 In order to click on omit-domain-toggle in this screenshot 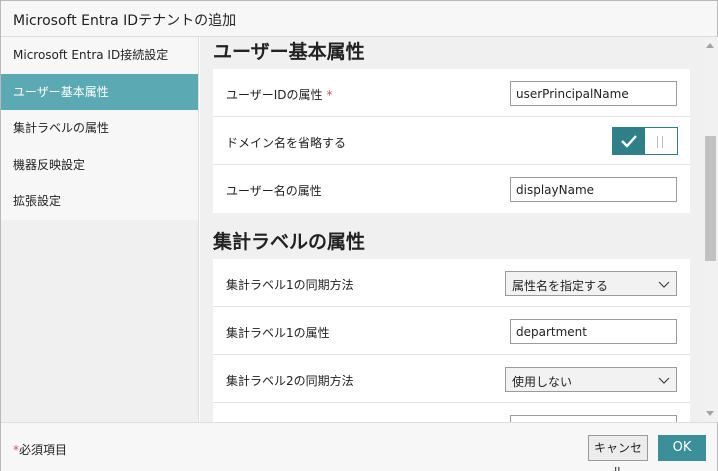, I will do `click(645, 141)`.